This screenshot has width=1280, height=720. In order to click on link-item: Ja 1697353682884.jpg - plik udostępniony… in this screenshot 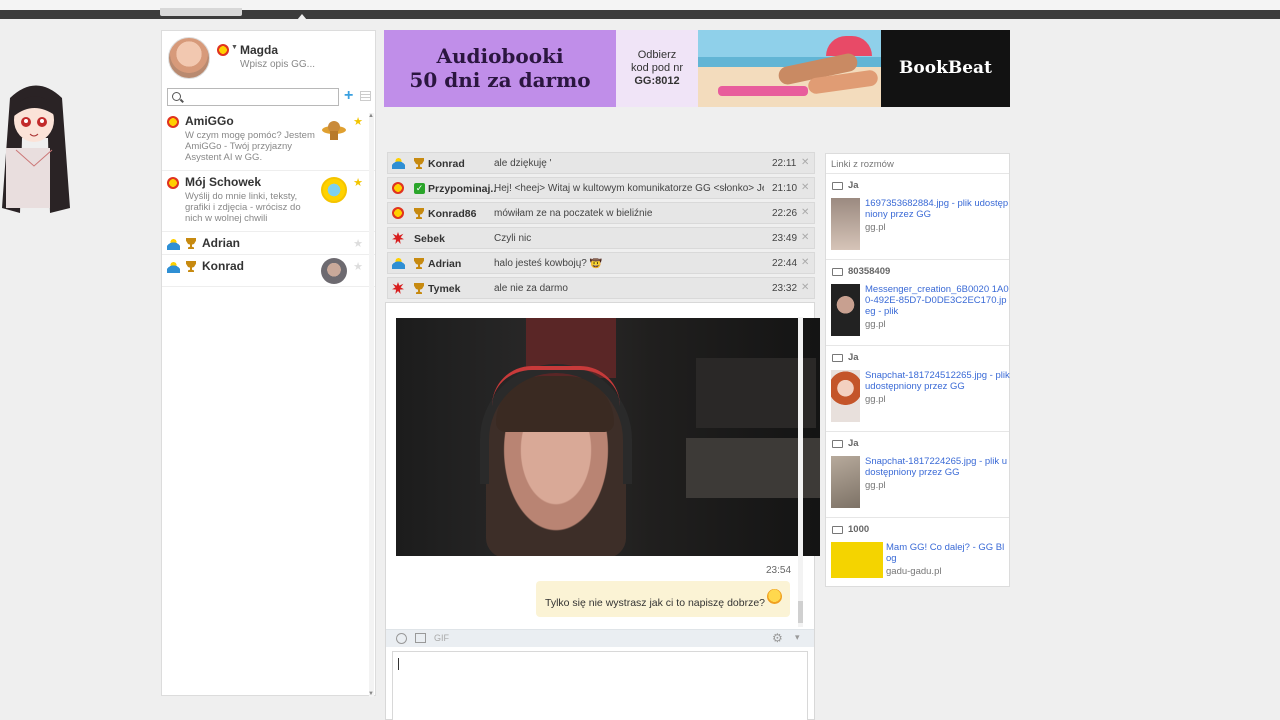, I will do `click(917, 217)`.